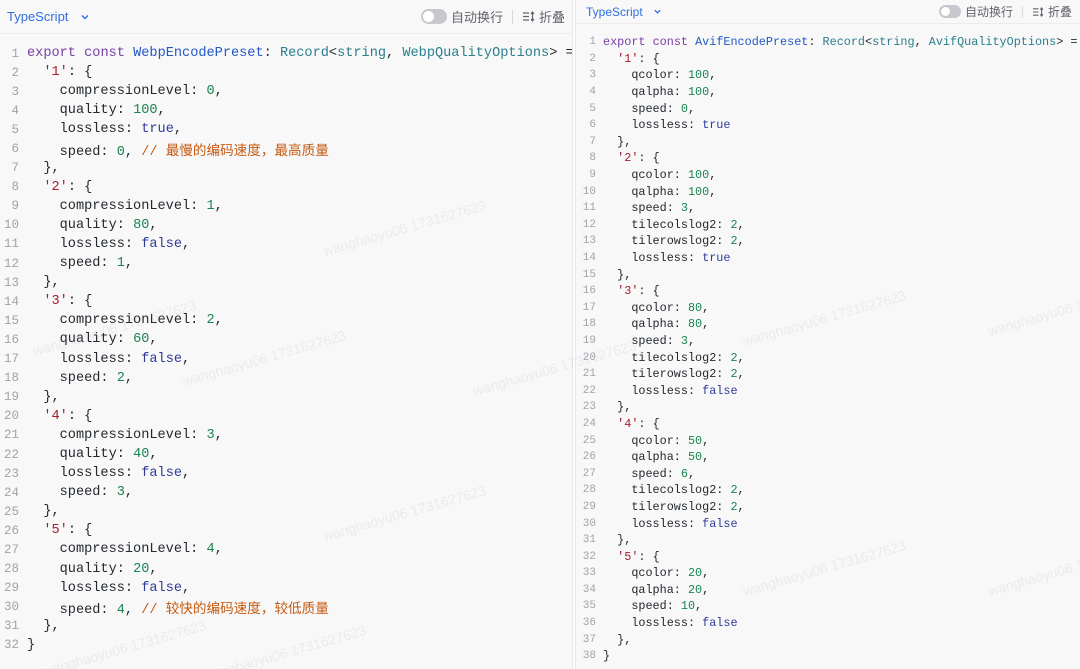  Describe the element at coordinates (589, 606) in the screenshot. I see `line-number: 35` at that location.